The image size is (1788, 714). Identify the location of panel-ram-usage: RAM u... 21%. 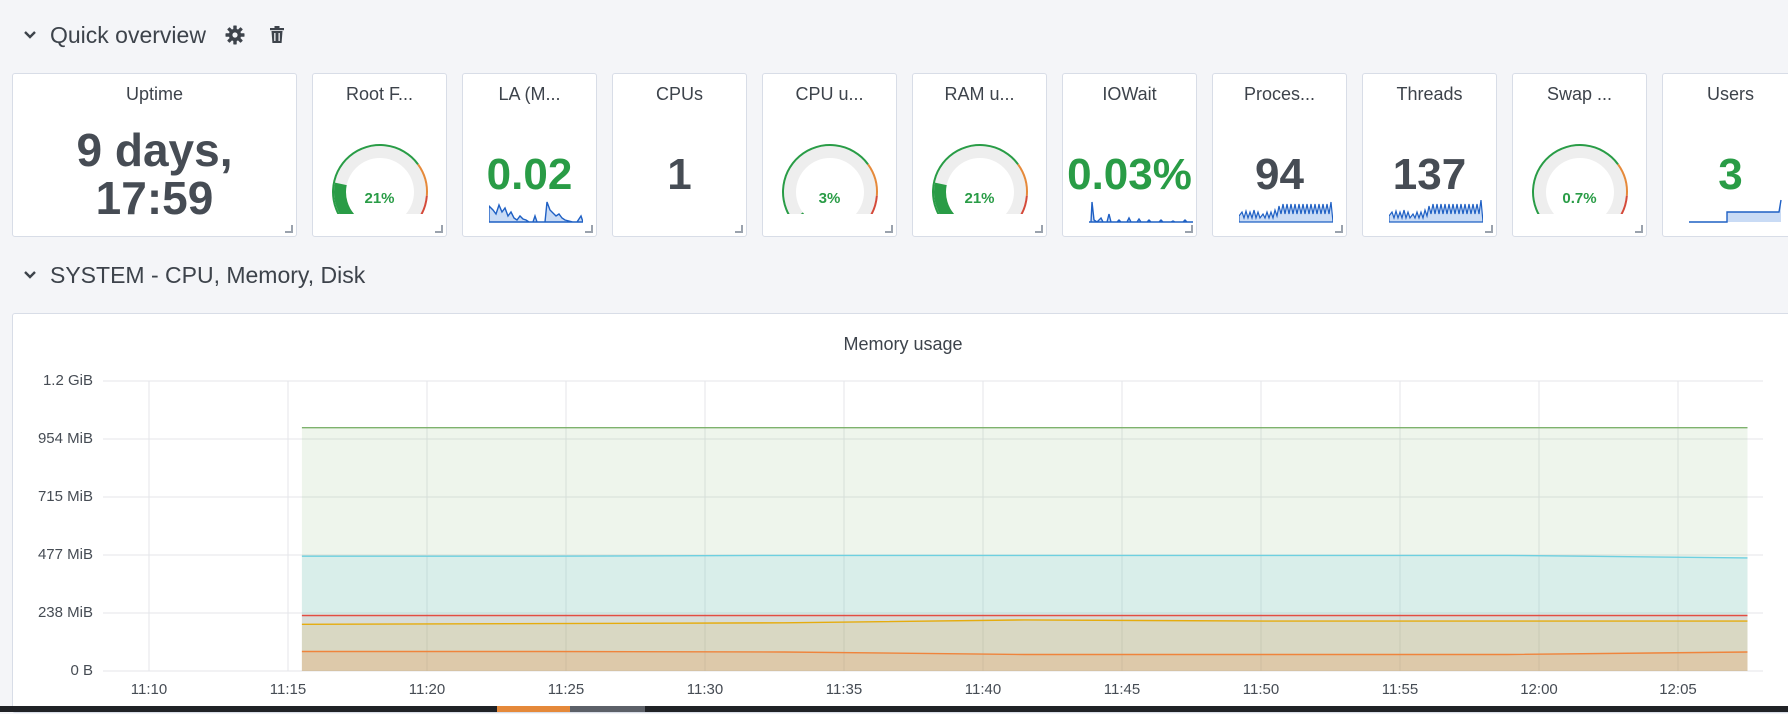
(979, 155).